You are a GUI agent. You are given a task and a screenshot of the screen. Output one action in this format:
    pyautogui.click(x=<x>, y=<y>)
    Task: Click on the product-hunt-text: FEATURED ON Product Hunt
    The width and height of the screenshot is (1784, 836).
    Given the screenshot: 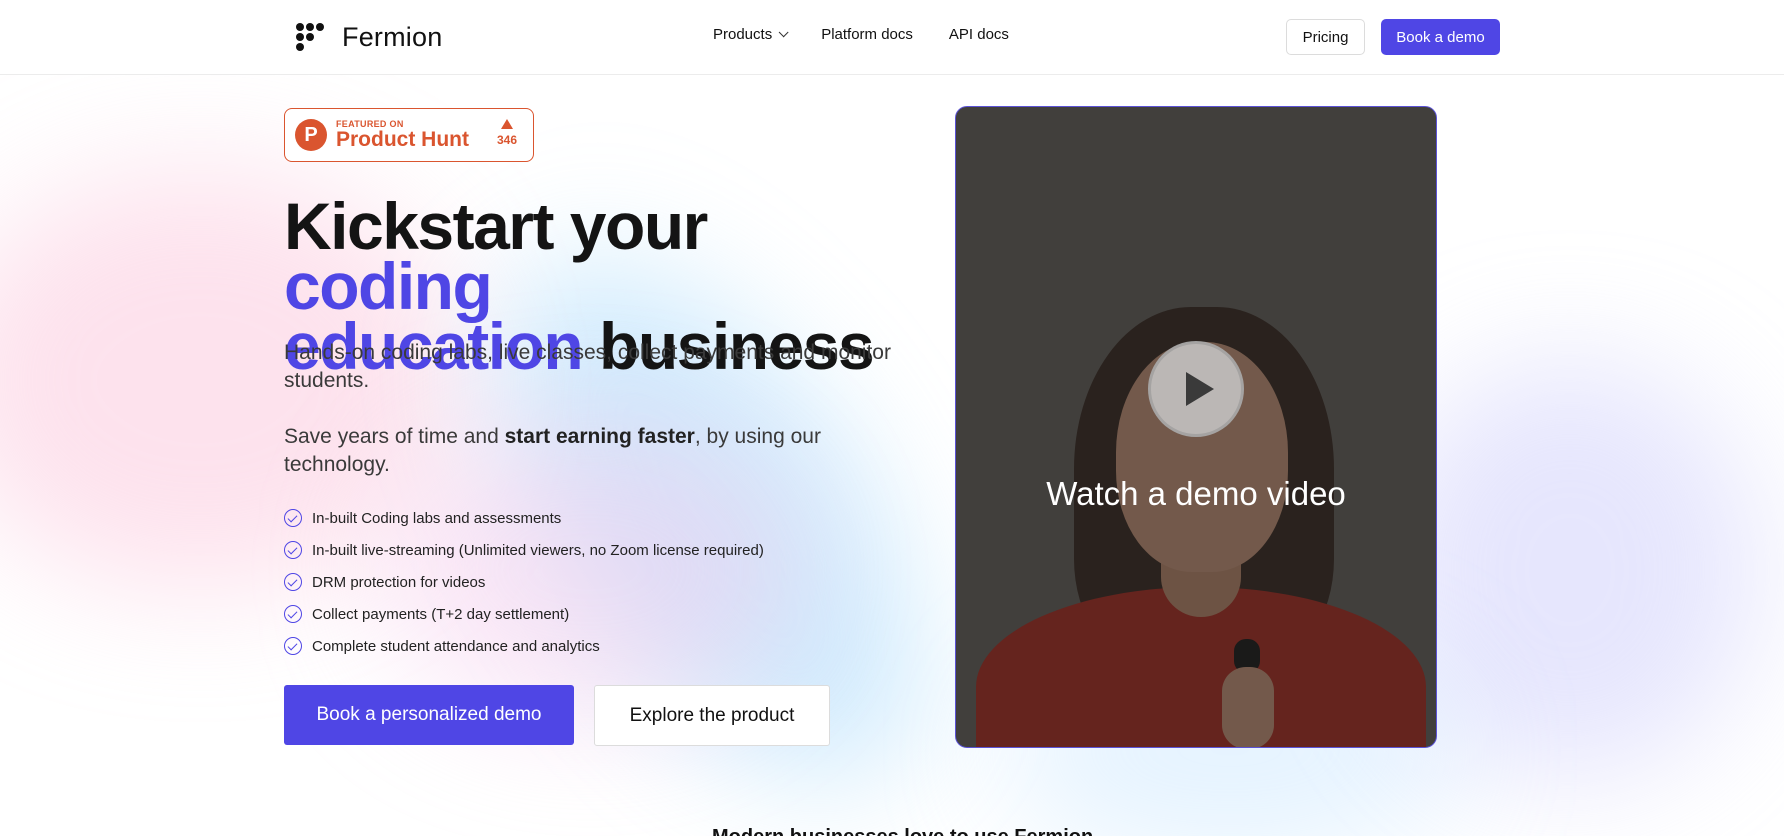 What is the action you would take?
    pyautogui.click(x=402, y=135)
    